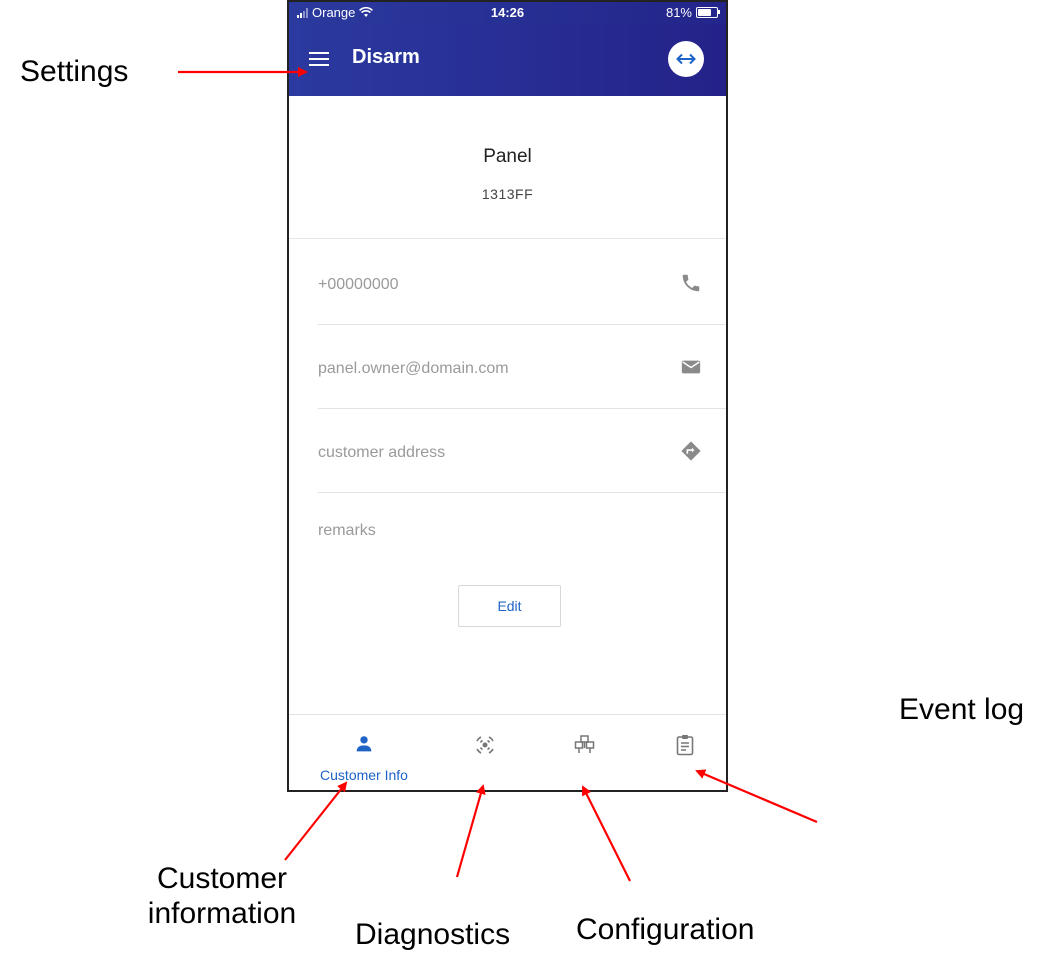  I want to click on mail-icon, so click(691, 367).